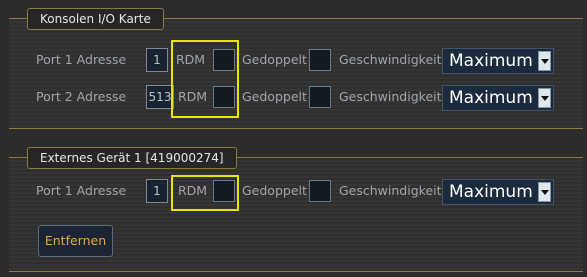 The width and height of the screenshot is (587, 277). I want to click on ext-port-1-address-field: 1, so click(157, 191).